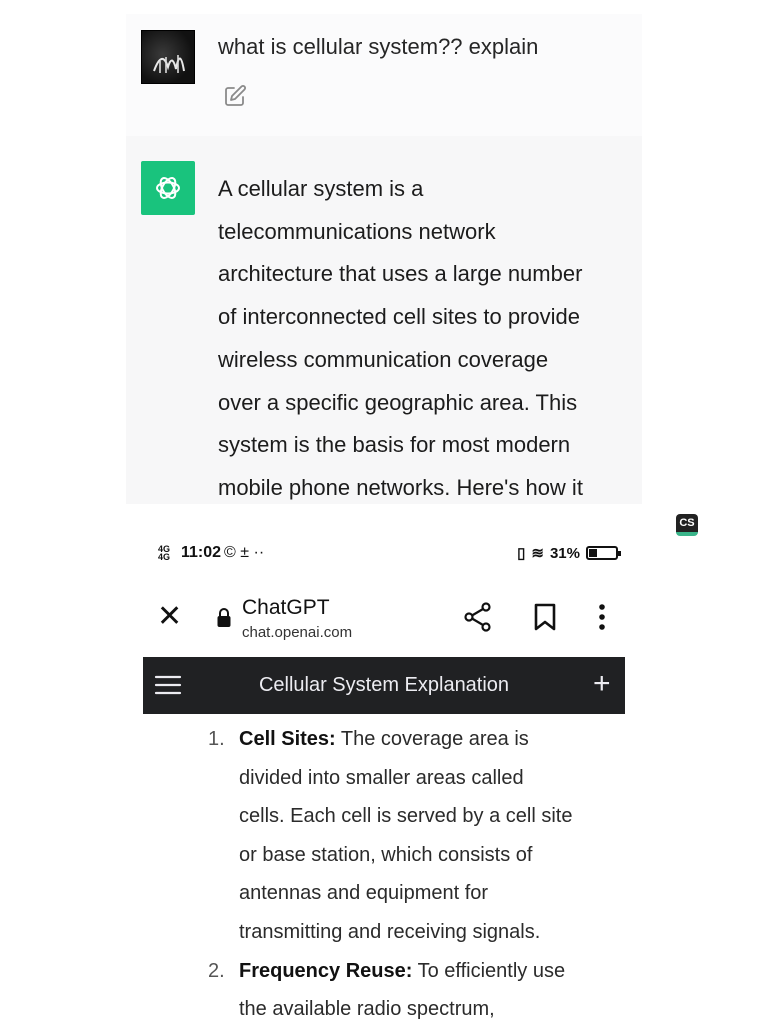 The height and width of the screenshot is (1024, 768). What do you see at coordinates (216, 970) in the screenshot?
I see `list-number: 2.` at bounding box center [216, 970].